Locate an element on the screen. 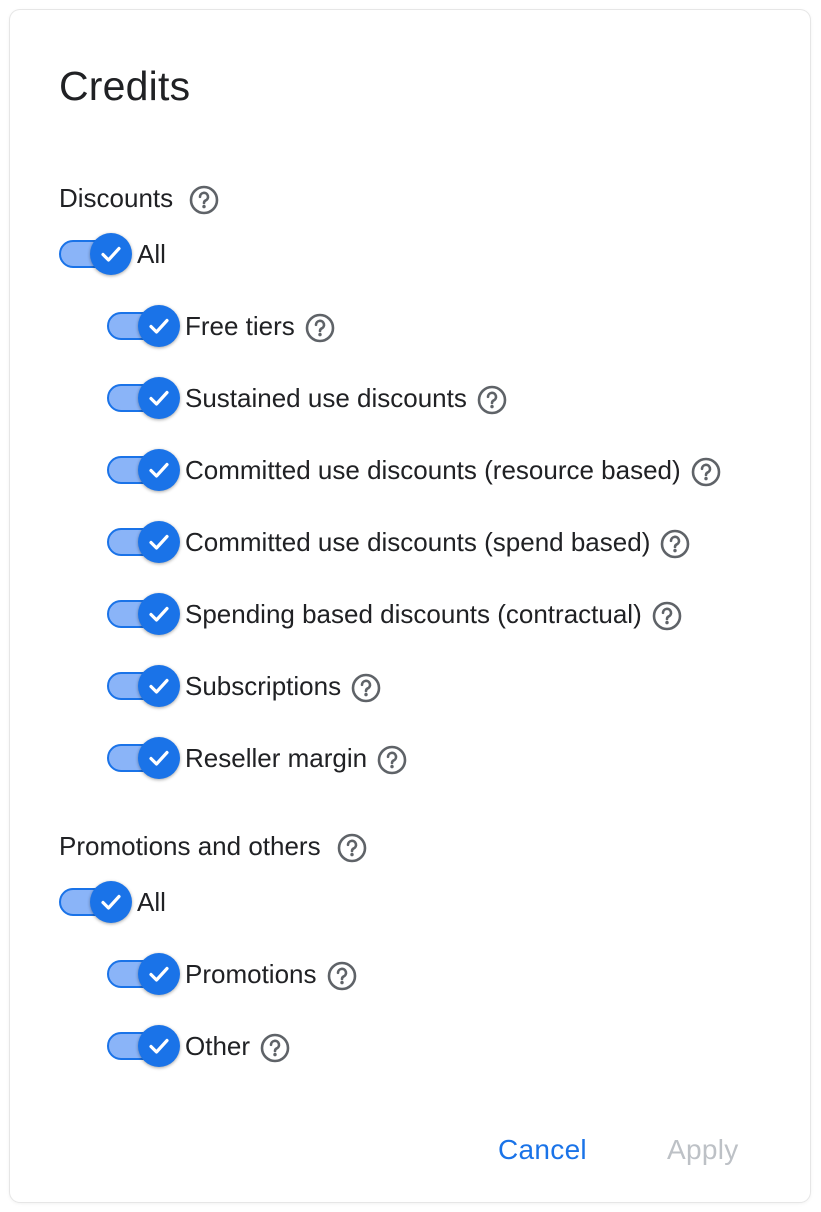  section-heading-promotions: Promotions and others is located at coordinates (212, 846).